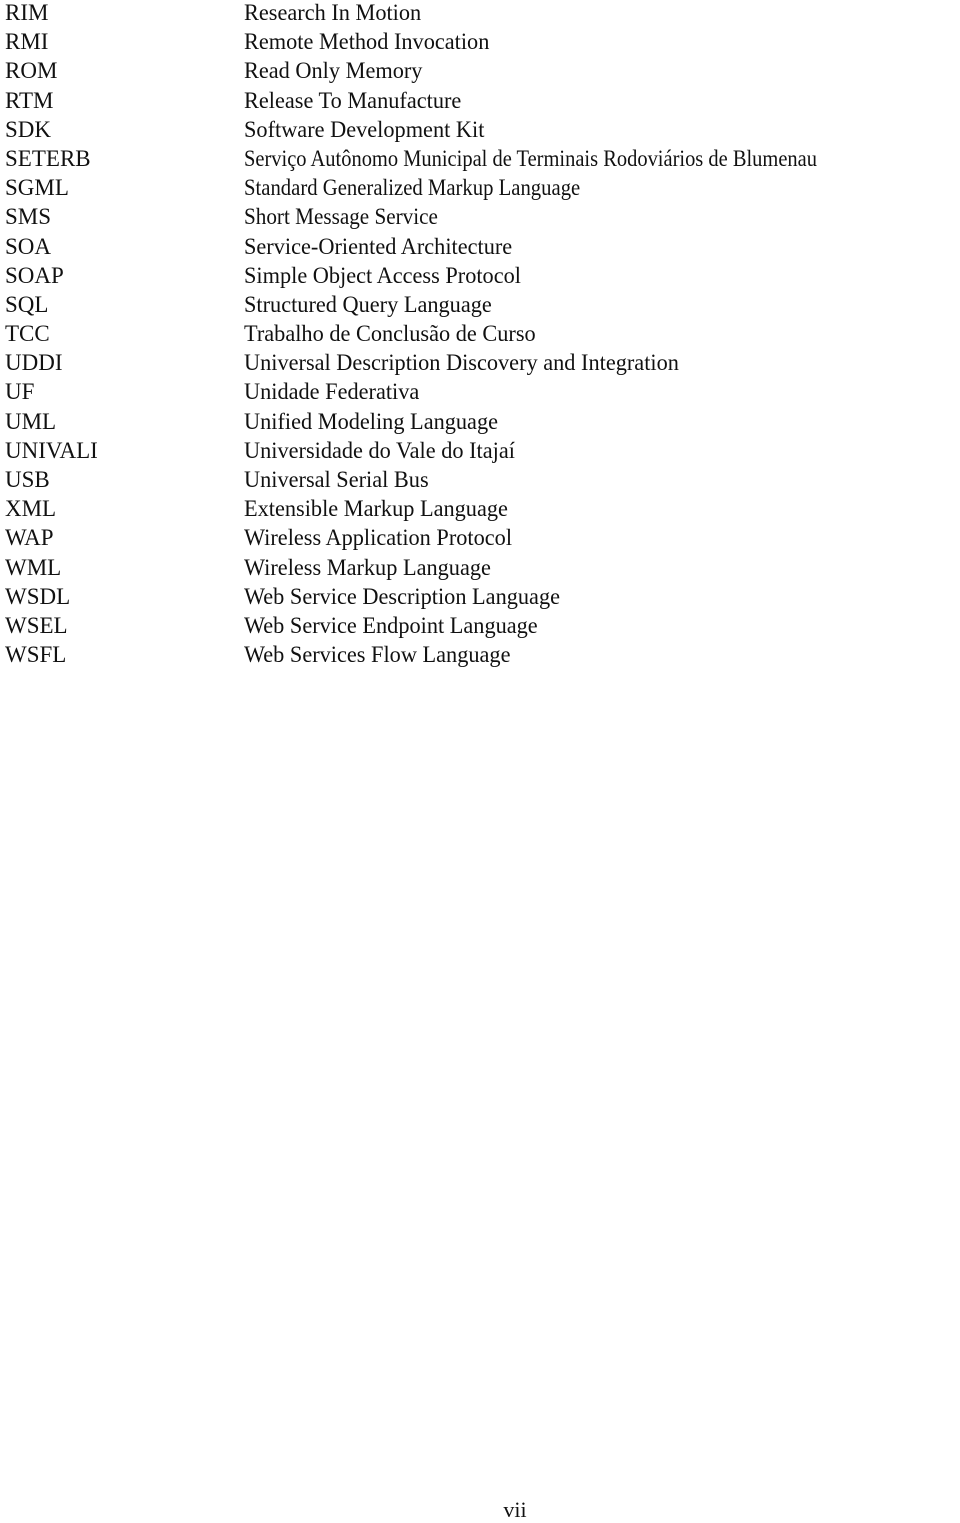 This screenshot has height=1523, width=960. What do you see at coordinates (38, 596) in the screenshot?
I see `abbreviation-term: WSDL` at bounding box center [38, 596].